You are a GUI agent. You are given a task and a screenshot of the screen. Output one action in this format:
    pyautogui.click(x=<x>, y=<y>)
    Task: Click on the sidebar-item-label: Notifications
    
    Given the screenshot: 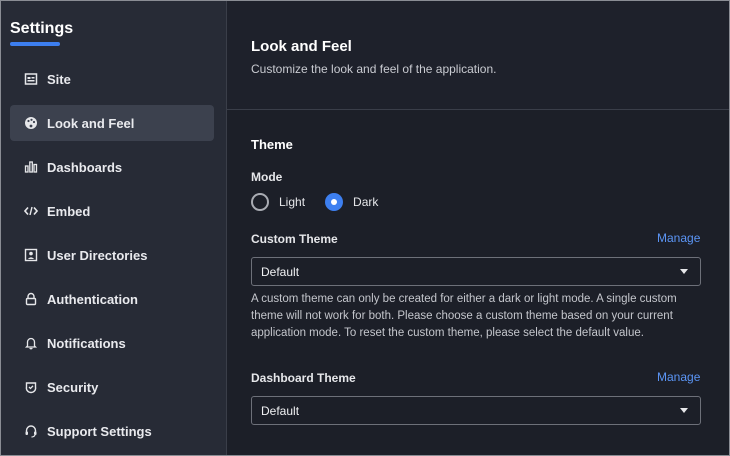 What is the action you would take?
    pyautogui.click(x=86, y=343)
    